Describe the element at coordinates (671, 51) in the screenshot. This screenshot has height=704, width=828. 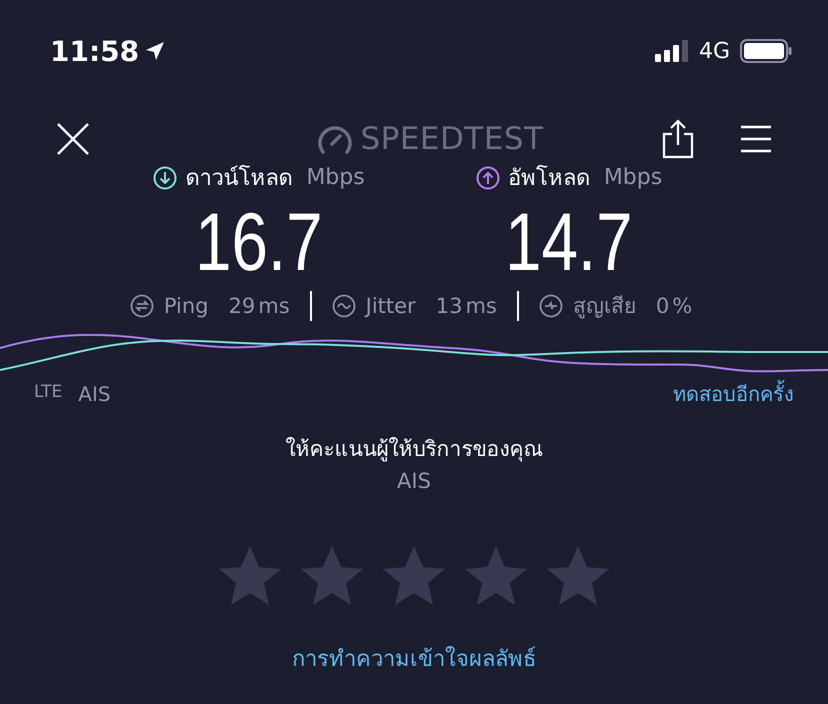
I see `signal-icon` at that location.